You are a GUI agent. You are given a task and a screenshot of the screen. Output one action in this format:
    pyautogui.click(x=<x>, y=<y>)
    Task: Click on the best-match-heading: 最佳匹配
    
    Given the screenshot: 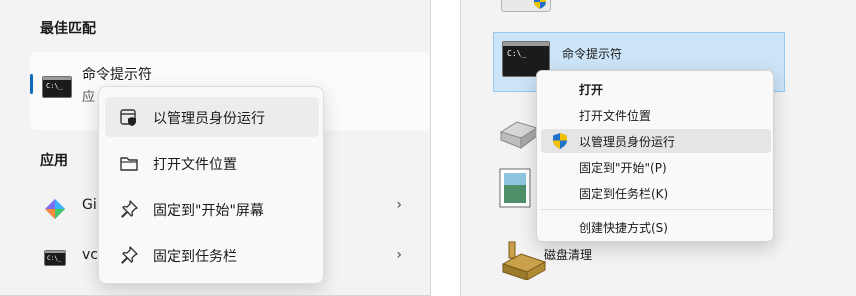 What is the action you would take?
    pyautogui.click(x=68, y=29)
    